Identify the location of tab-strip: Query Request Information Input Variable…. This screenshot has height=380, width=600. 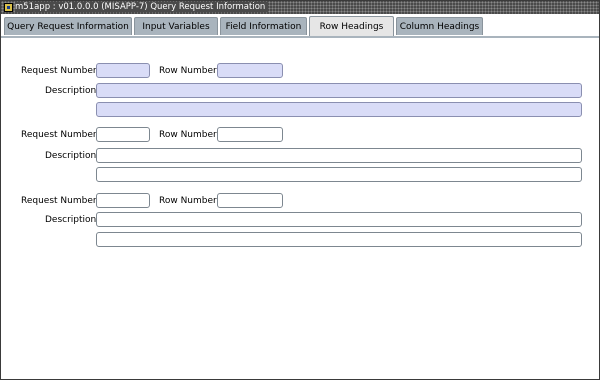
(300, 26).